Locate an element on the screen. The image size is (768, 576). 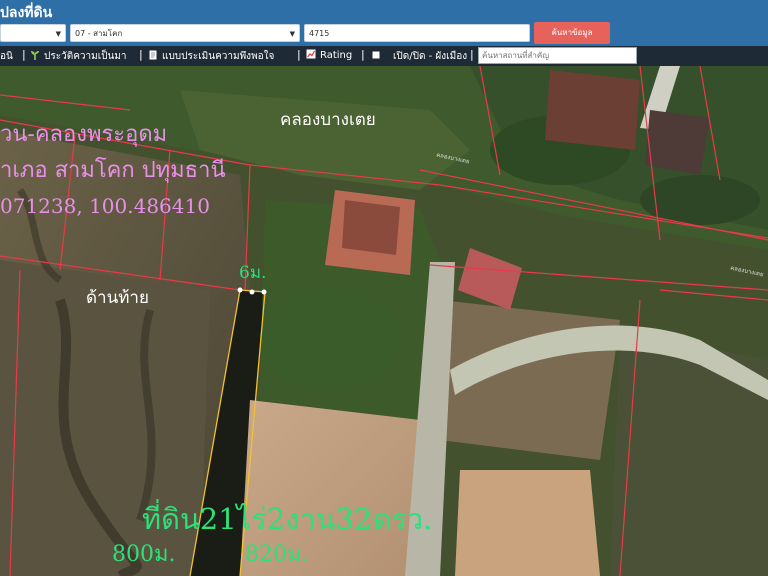
toolbar-survey: แบบประเมินความพึงพอใจ is located at coordinates (211, 56).